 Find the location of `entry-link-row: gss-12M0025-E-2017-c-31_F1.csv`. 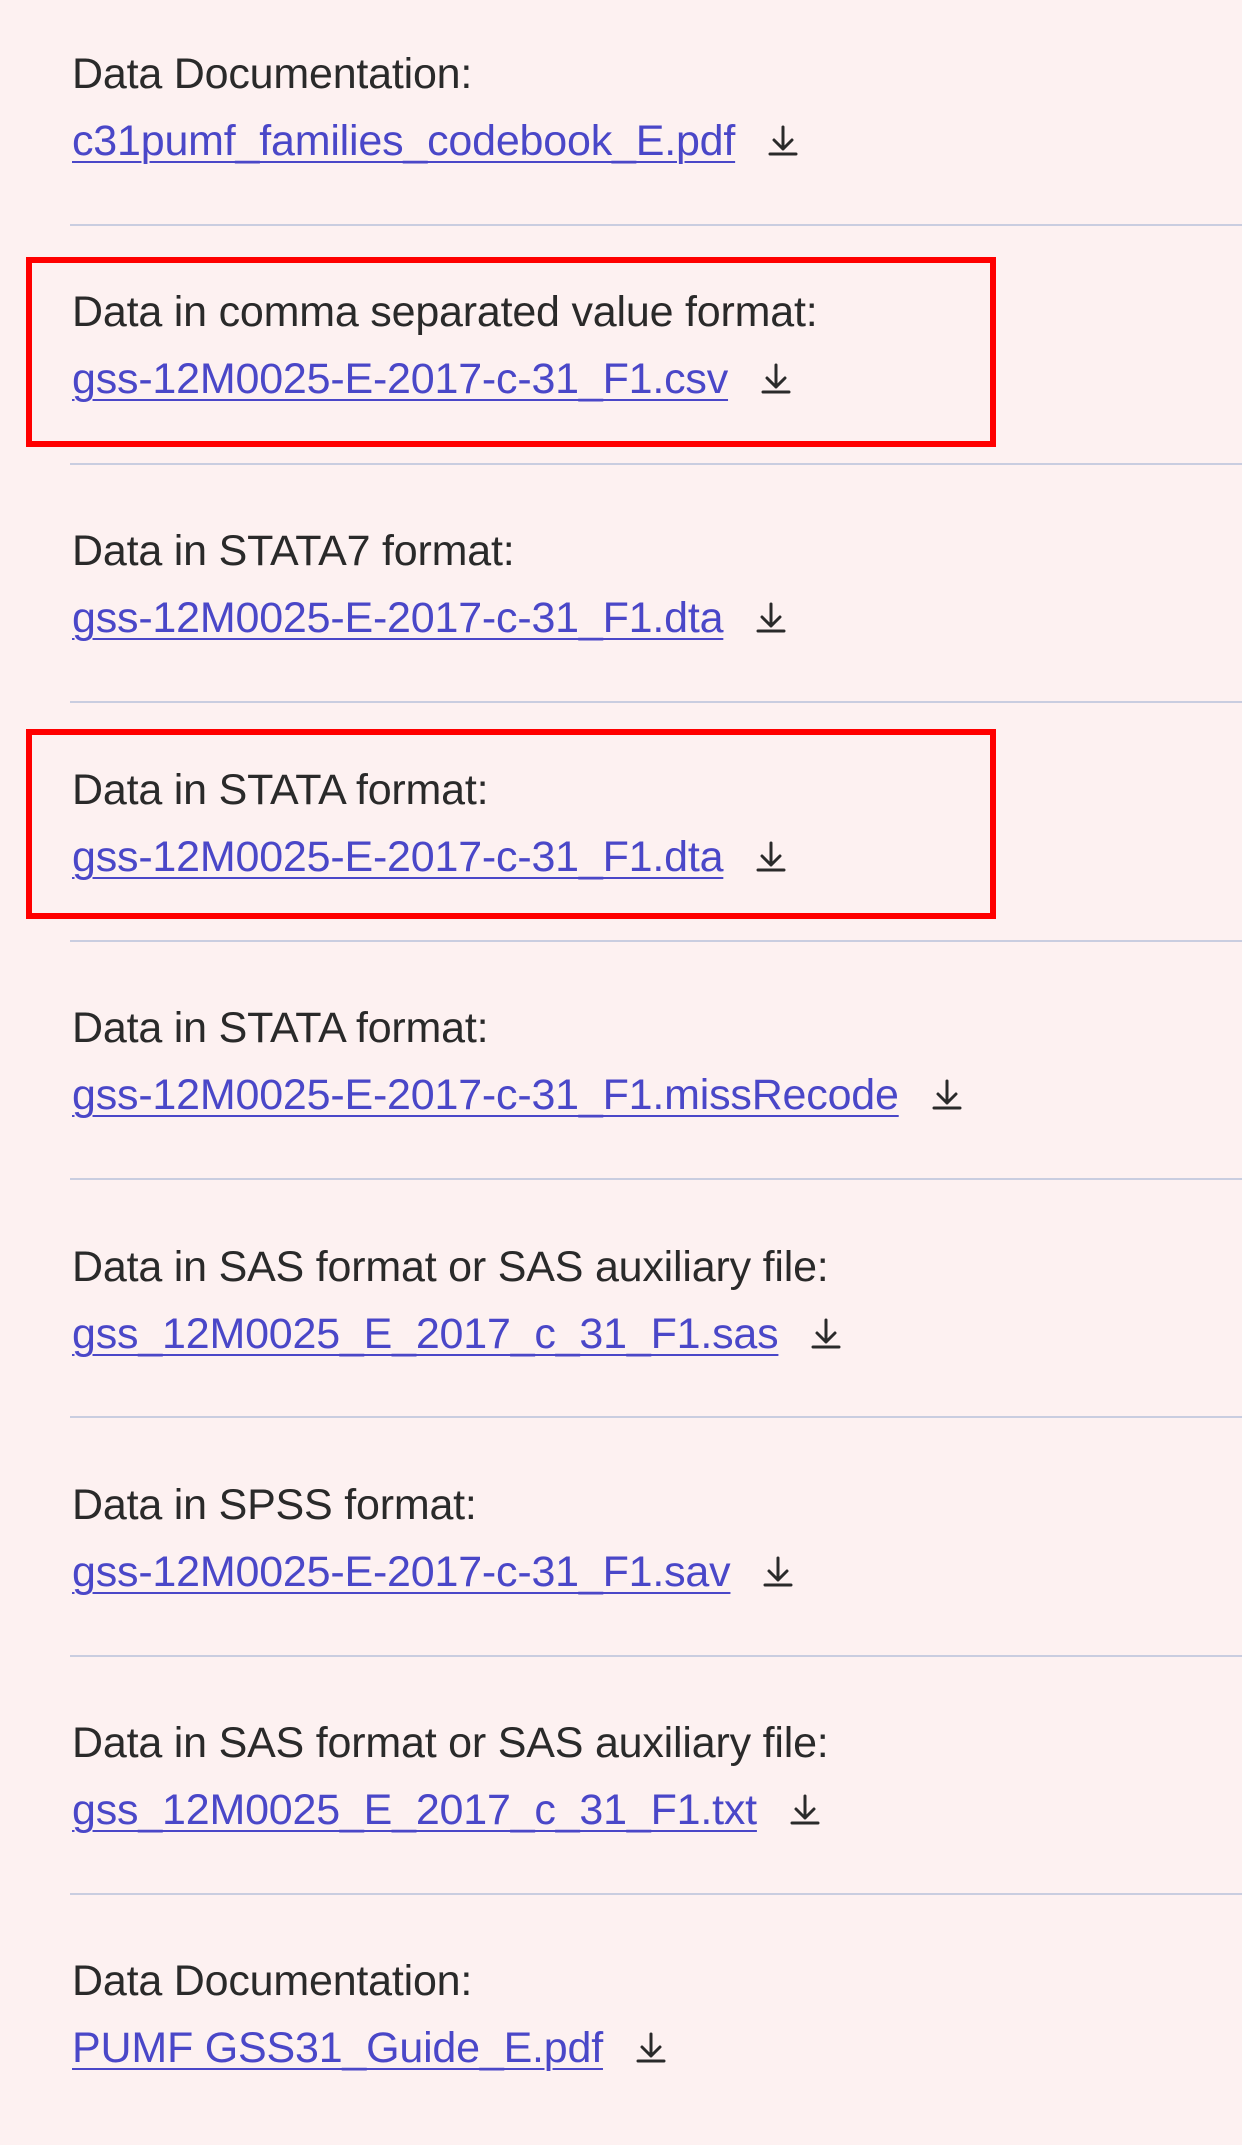

entry-link-row: gss-12M0025-E-2017-c-31_F1.csv is located at coordinates (434, 379).